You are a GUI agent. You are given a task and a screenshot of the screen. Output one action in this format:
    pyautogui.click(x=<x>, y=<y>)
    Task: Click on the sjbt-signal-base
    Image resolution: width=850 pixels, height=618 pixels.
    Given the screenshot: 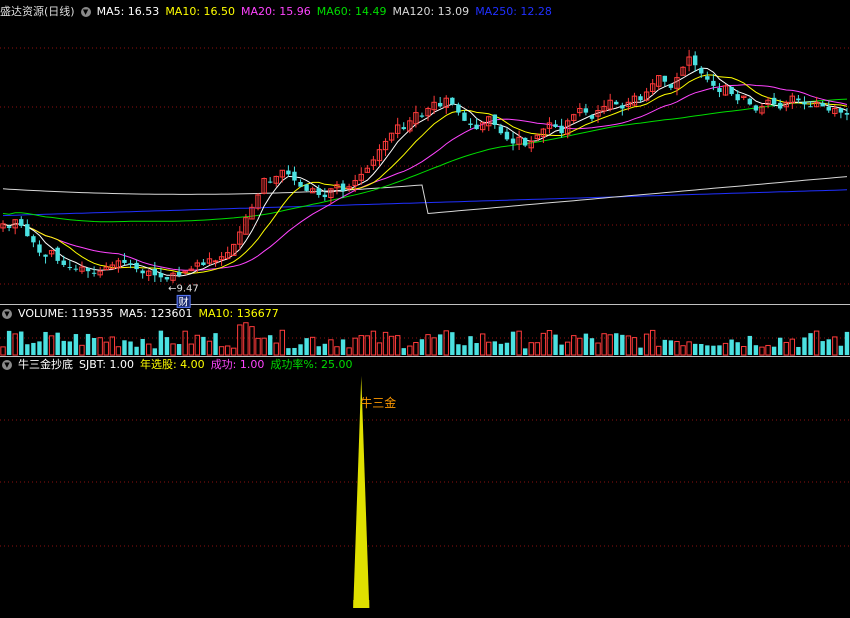 What is the action you would take?
    pyautogui.click(x=361, y=604)
    